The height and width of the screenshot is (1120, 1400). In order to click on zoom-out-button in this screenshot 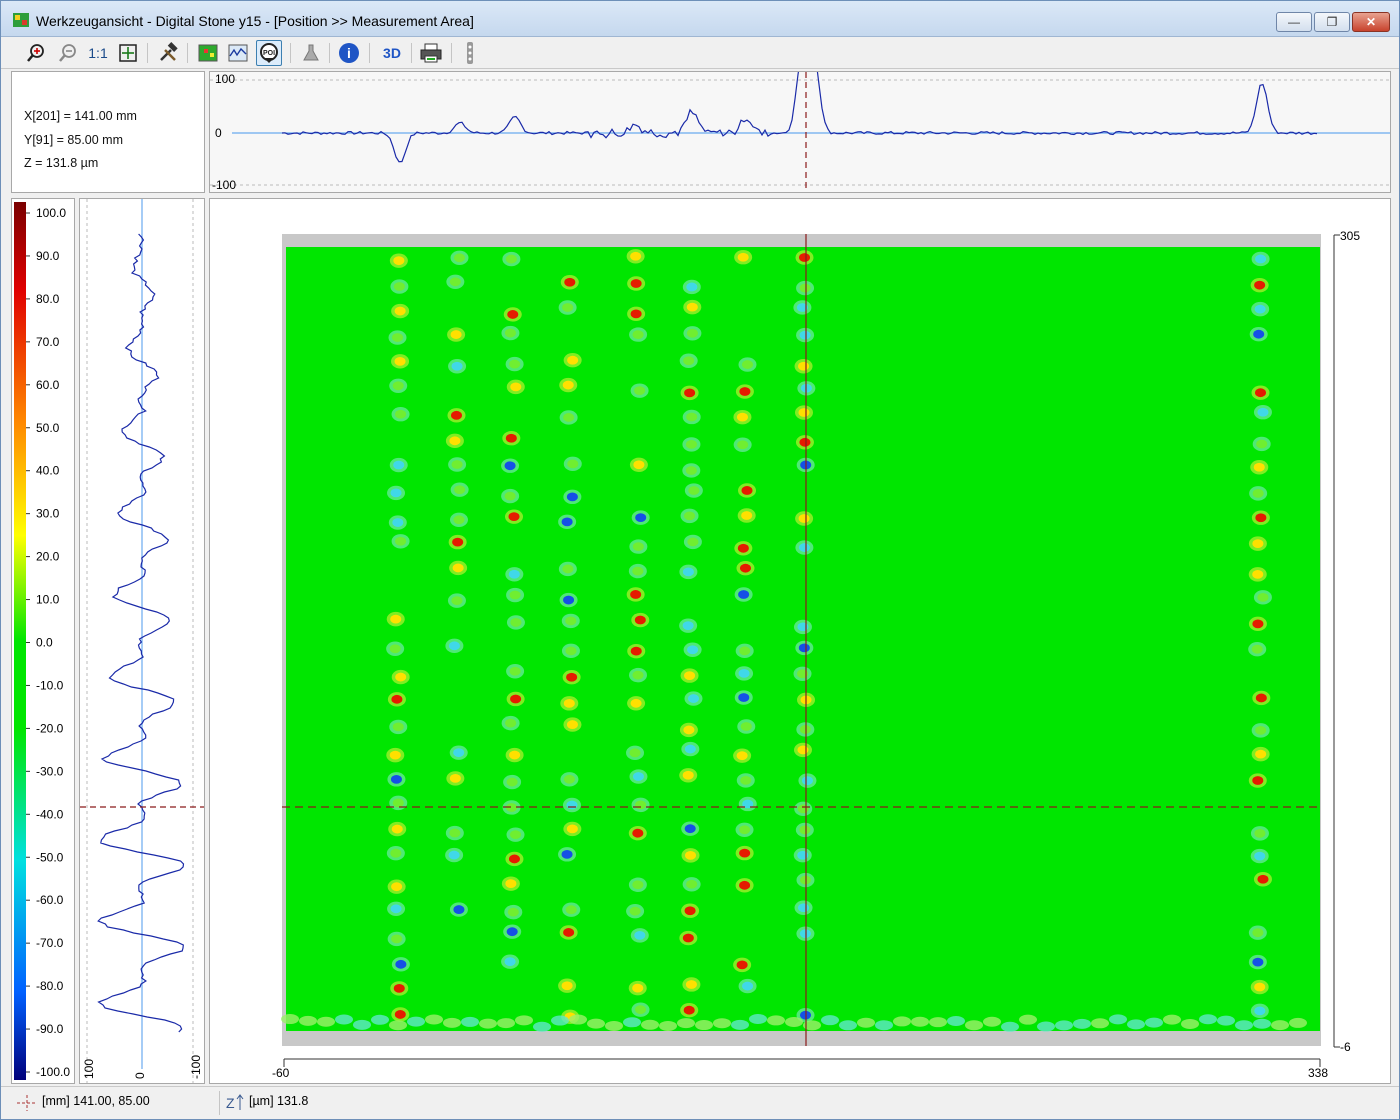, I will do `click(68, 53)`.